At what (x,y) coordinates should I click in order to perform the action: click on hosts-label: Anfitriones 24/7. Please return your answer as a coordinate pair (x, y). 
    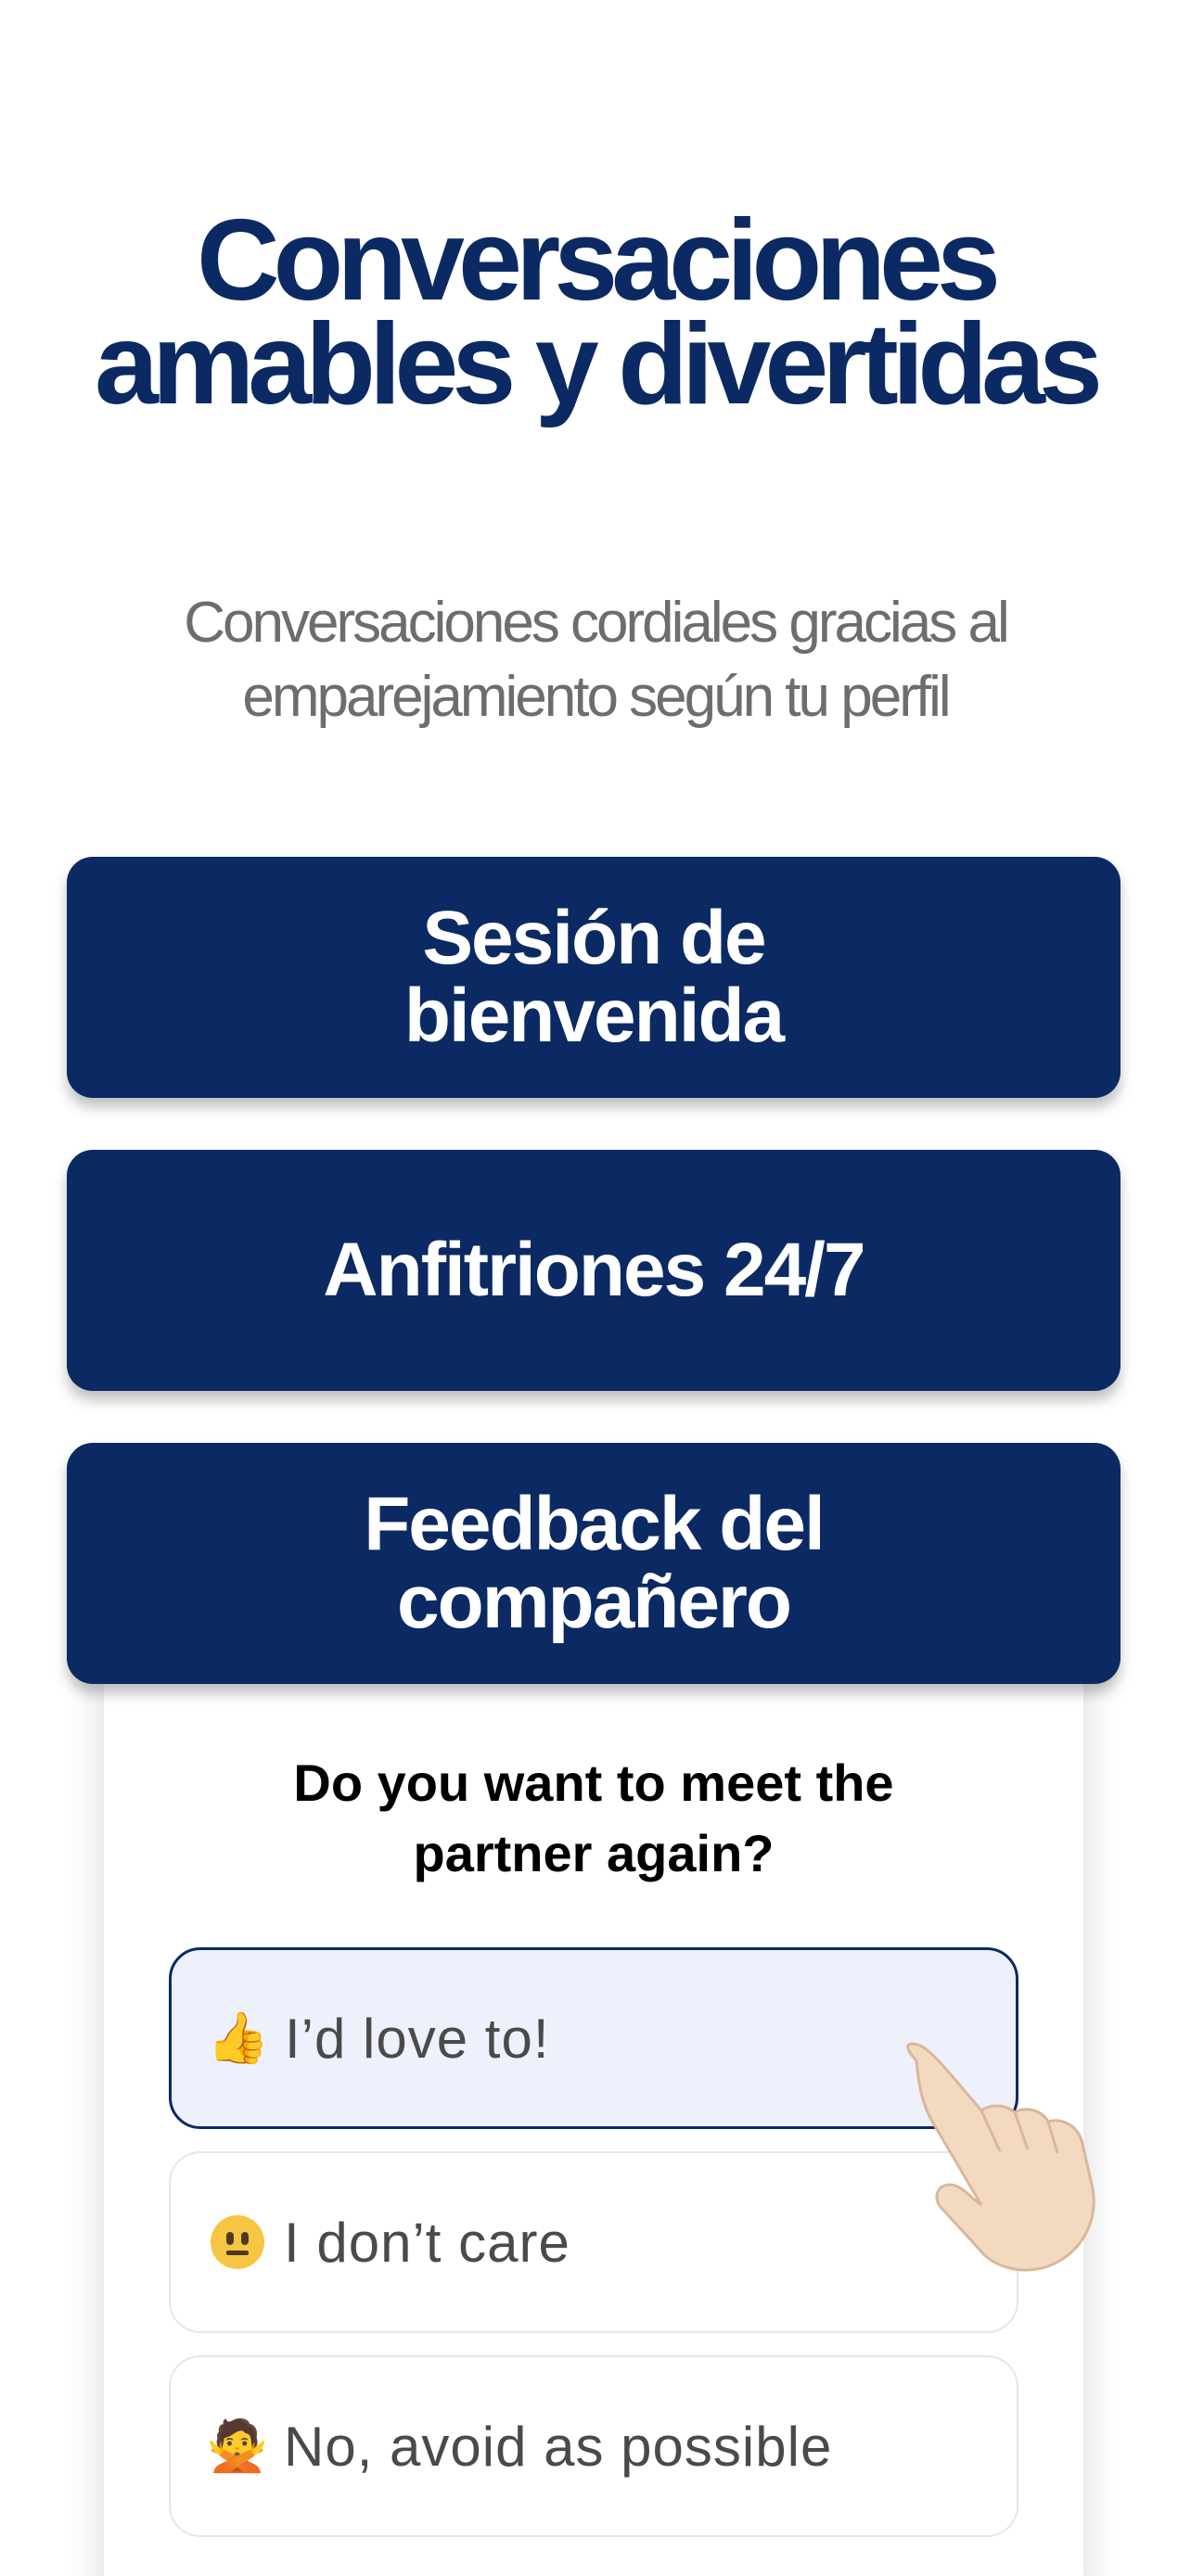
    Looking at the image, I should click on (594, 1270).